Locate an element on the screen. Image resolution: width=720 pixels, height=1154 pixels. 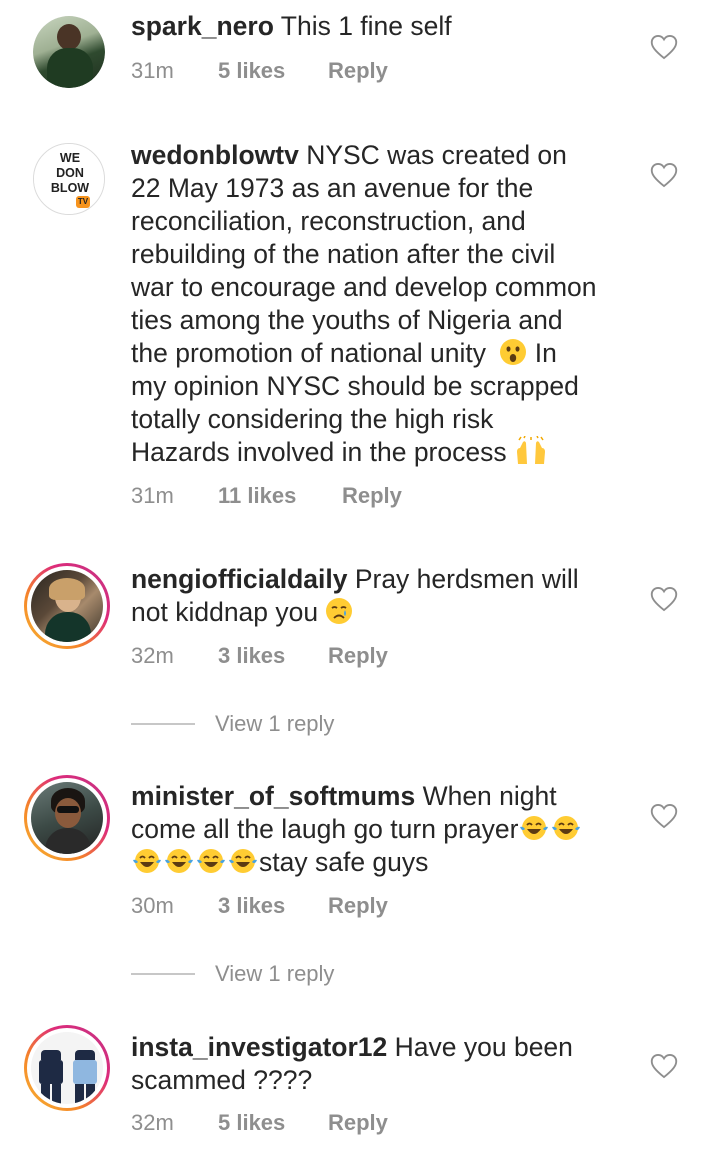
comment-meta: 31m 5 likes Reply is located at coordinates (259, 71).